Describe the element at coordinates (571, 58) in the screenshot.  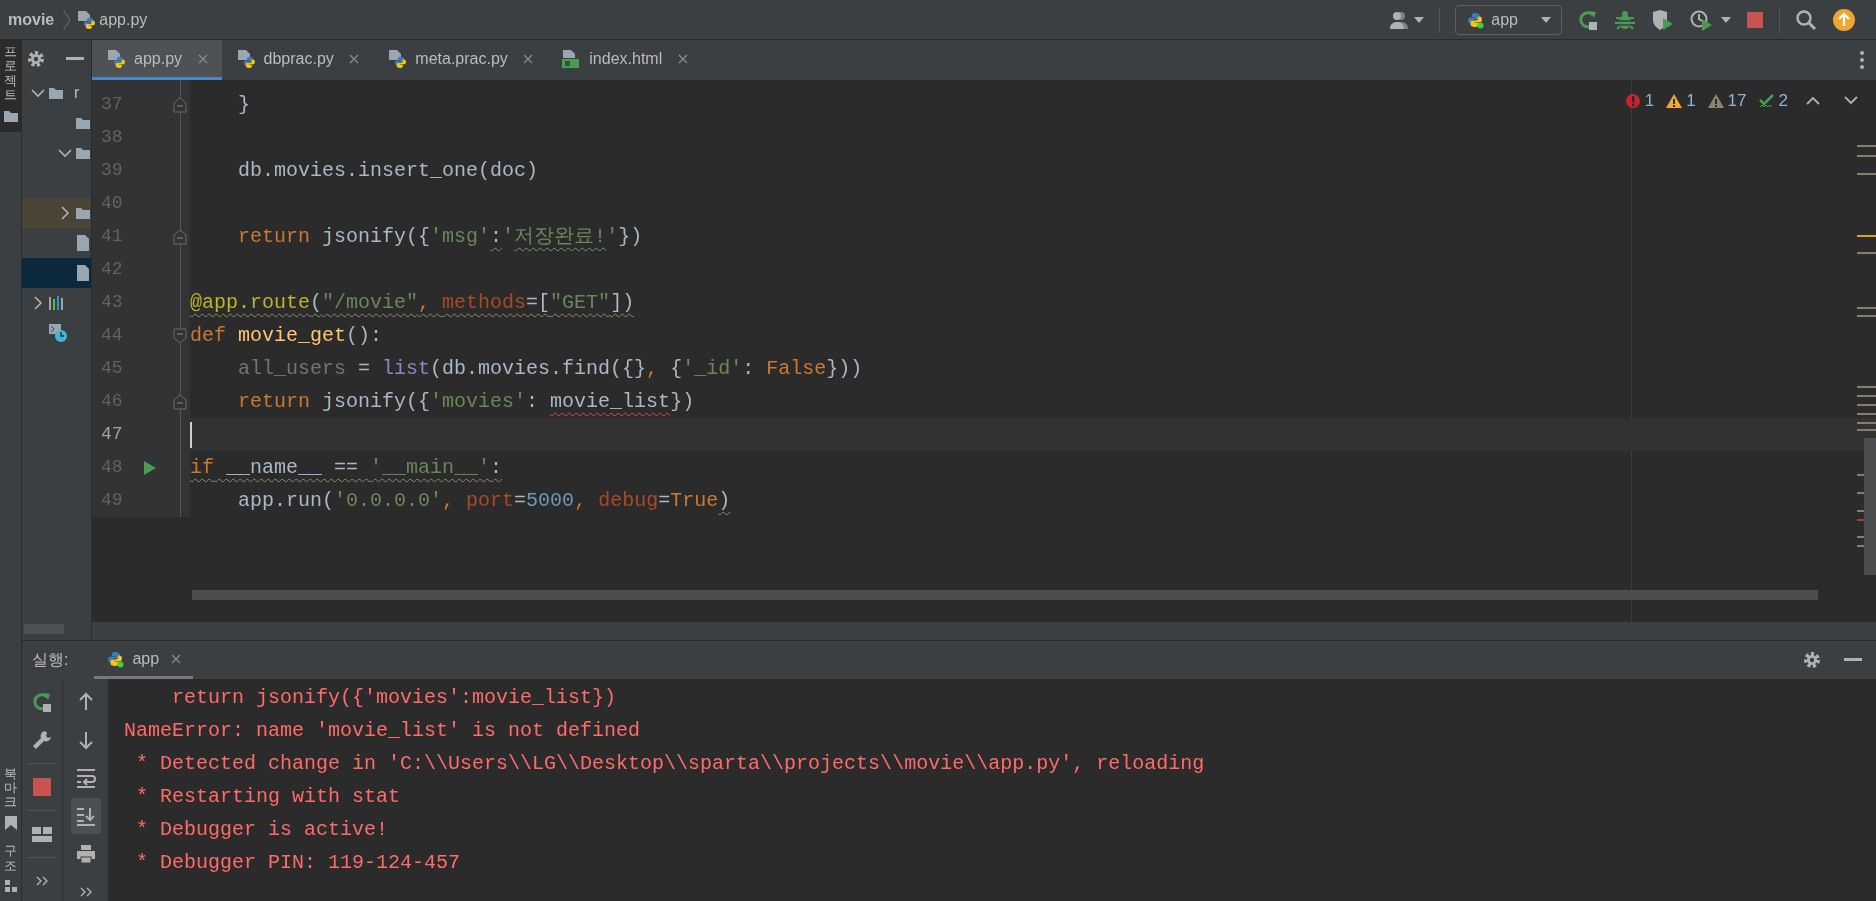
I see `html-file-icon` at that location.